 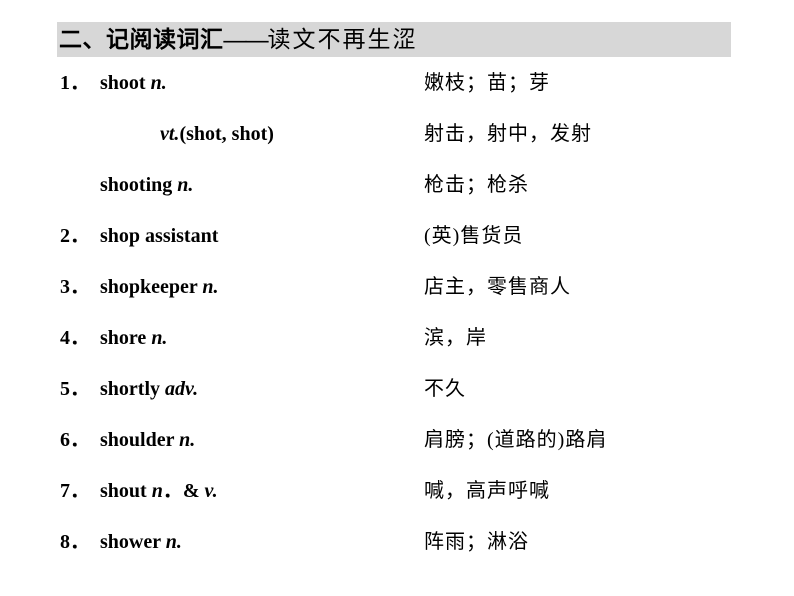 What do you see at coordinates (397, 450) in the screenshot?
I see `vocabulary-entry-row: 6． shoulder n. 肩膀；(道路的)路肩` at bounding box center [397, 450].